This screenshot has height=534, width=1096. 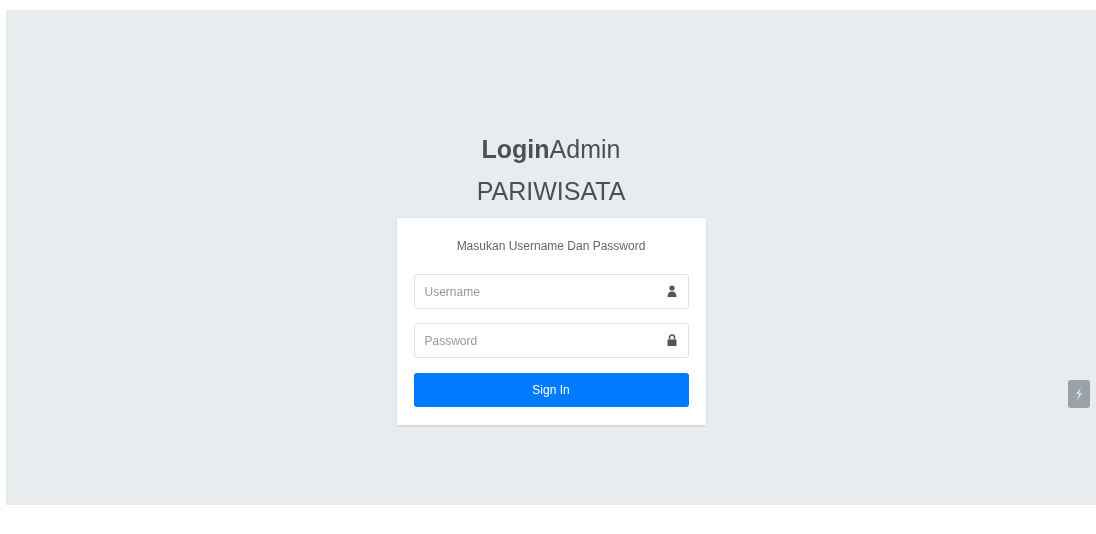 What do you see at coordinates (671, 291) in the screenshot?
I see `user-icon` at bounding box center [671, 291].